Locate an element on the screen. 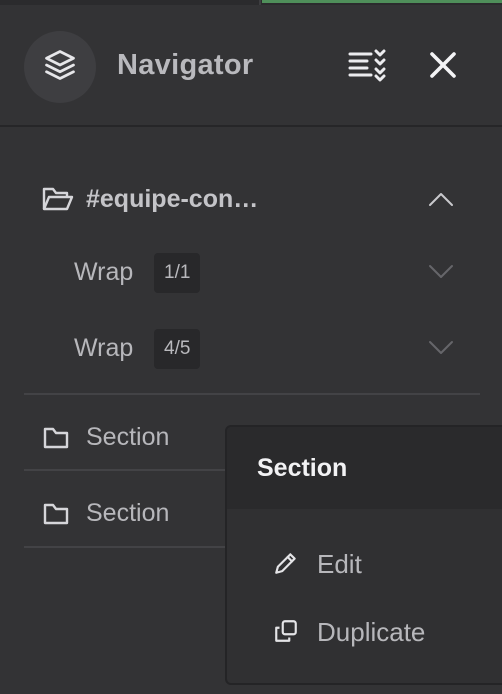 The width and height of the screenshot is (502, 694). layers-icon is located at coordinates (60, 67).